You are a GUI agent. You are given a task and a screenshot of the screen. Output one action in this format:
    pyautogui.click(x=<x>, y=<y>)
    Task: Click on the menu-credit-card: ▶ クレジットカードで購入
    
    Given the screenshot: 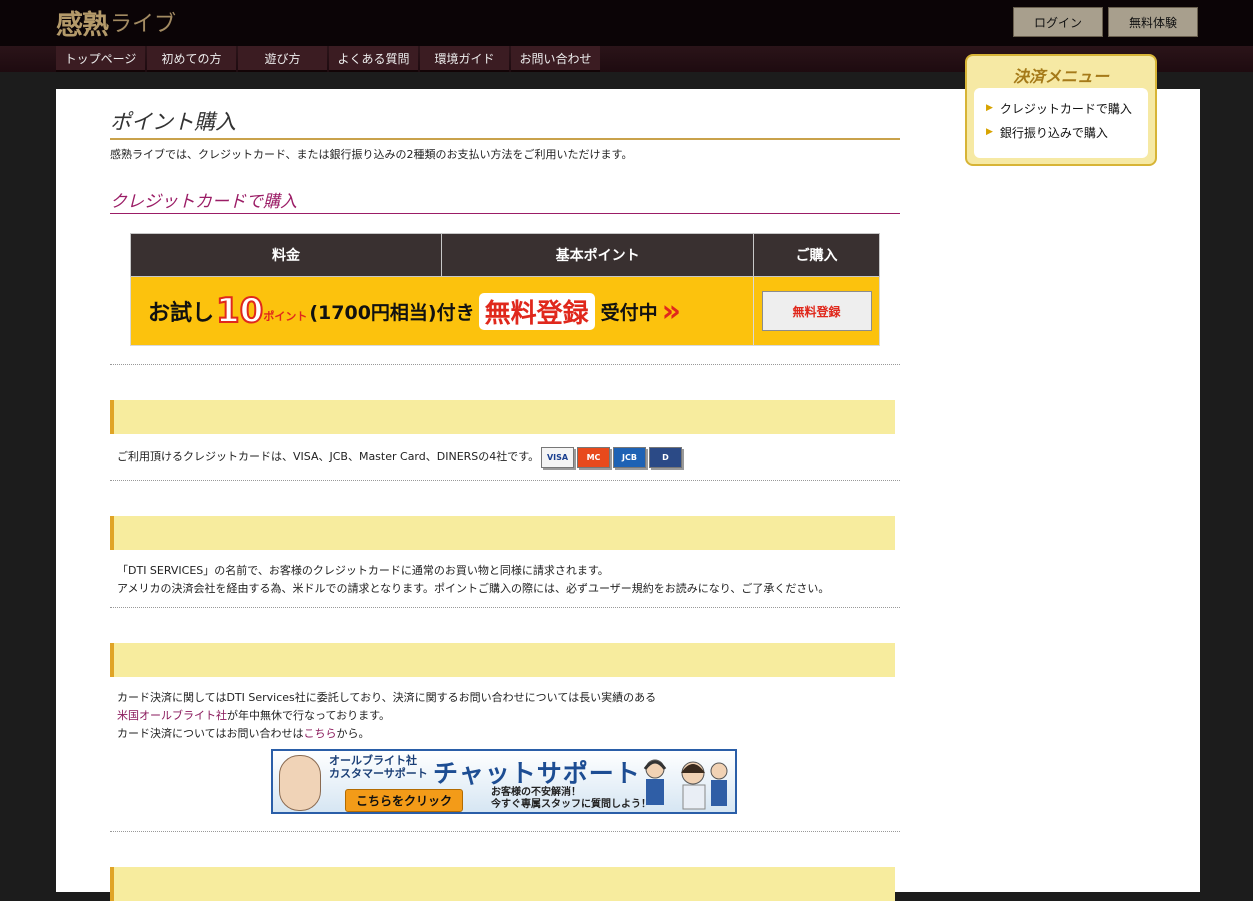 What is the action you would take?
    pyautogui.click(x=1061, y=108)
    